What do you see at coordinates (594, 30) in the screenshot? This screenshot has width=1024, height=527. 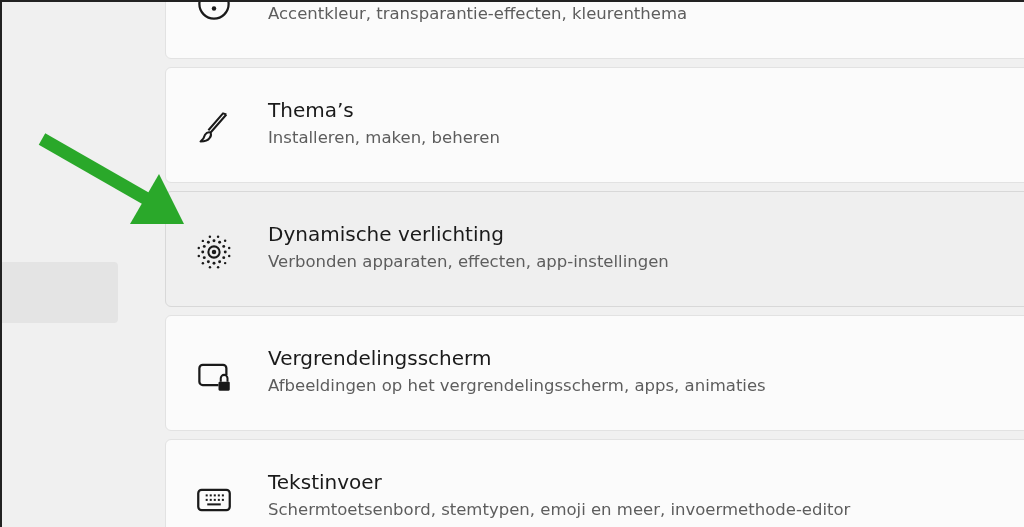 I see `settings-card: Accentkleur, transparantie-effecten, kleurenthema` at bounding box center [594, 30].